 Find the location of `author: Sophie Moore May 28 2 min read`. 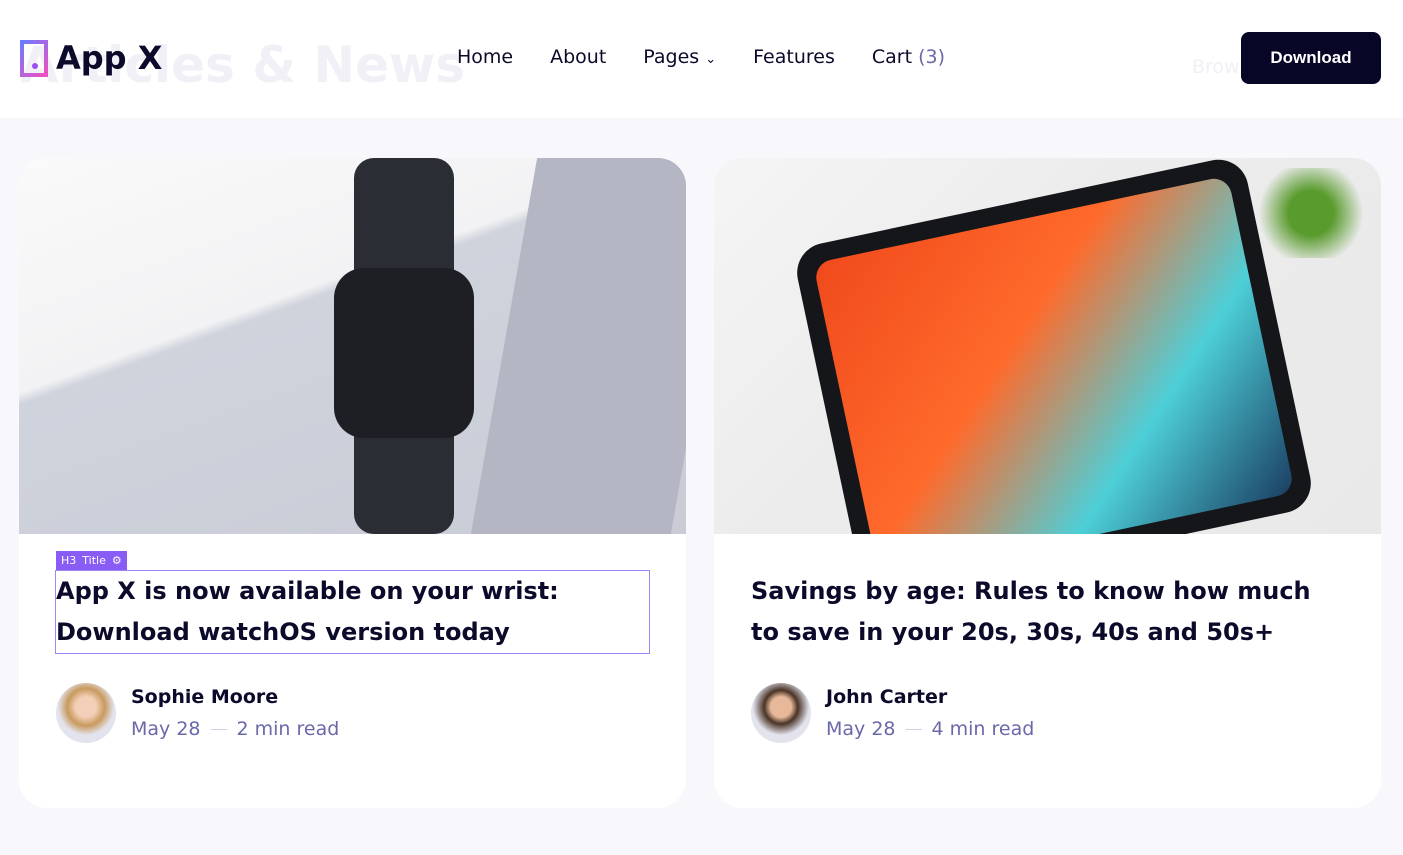

author: Sophie Moore May 28 2 min read is located at coordinates (352, 713).